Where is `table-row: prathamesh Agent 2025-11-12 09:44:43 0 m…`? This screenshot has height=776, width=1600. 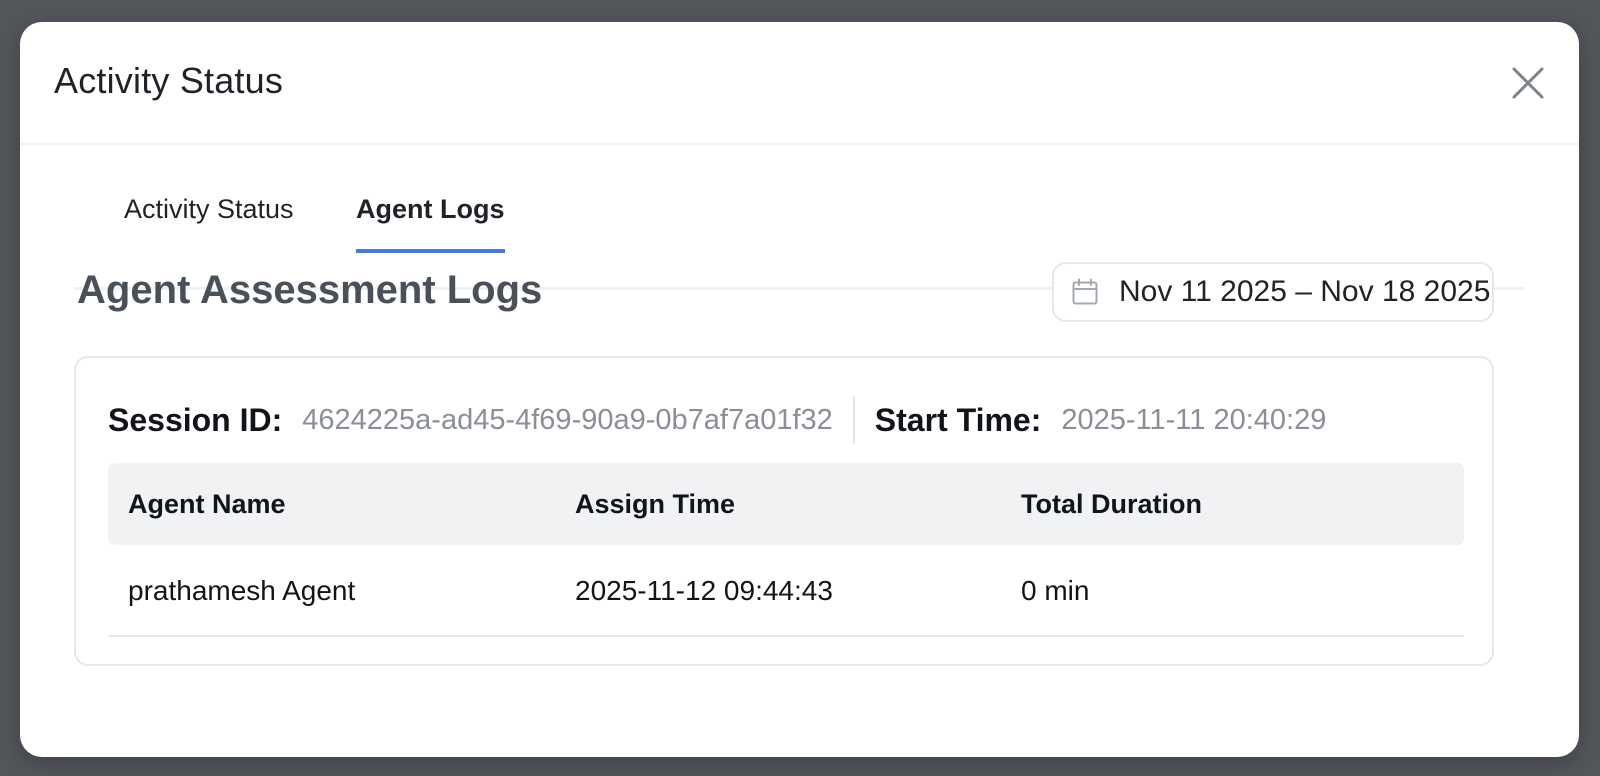 table-row: prathamesh Agent 2025-11-12 09:44:43 0 m… is located at coordinates (786, 591).